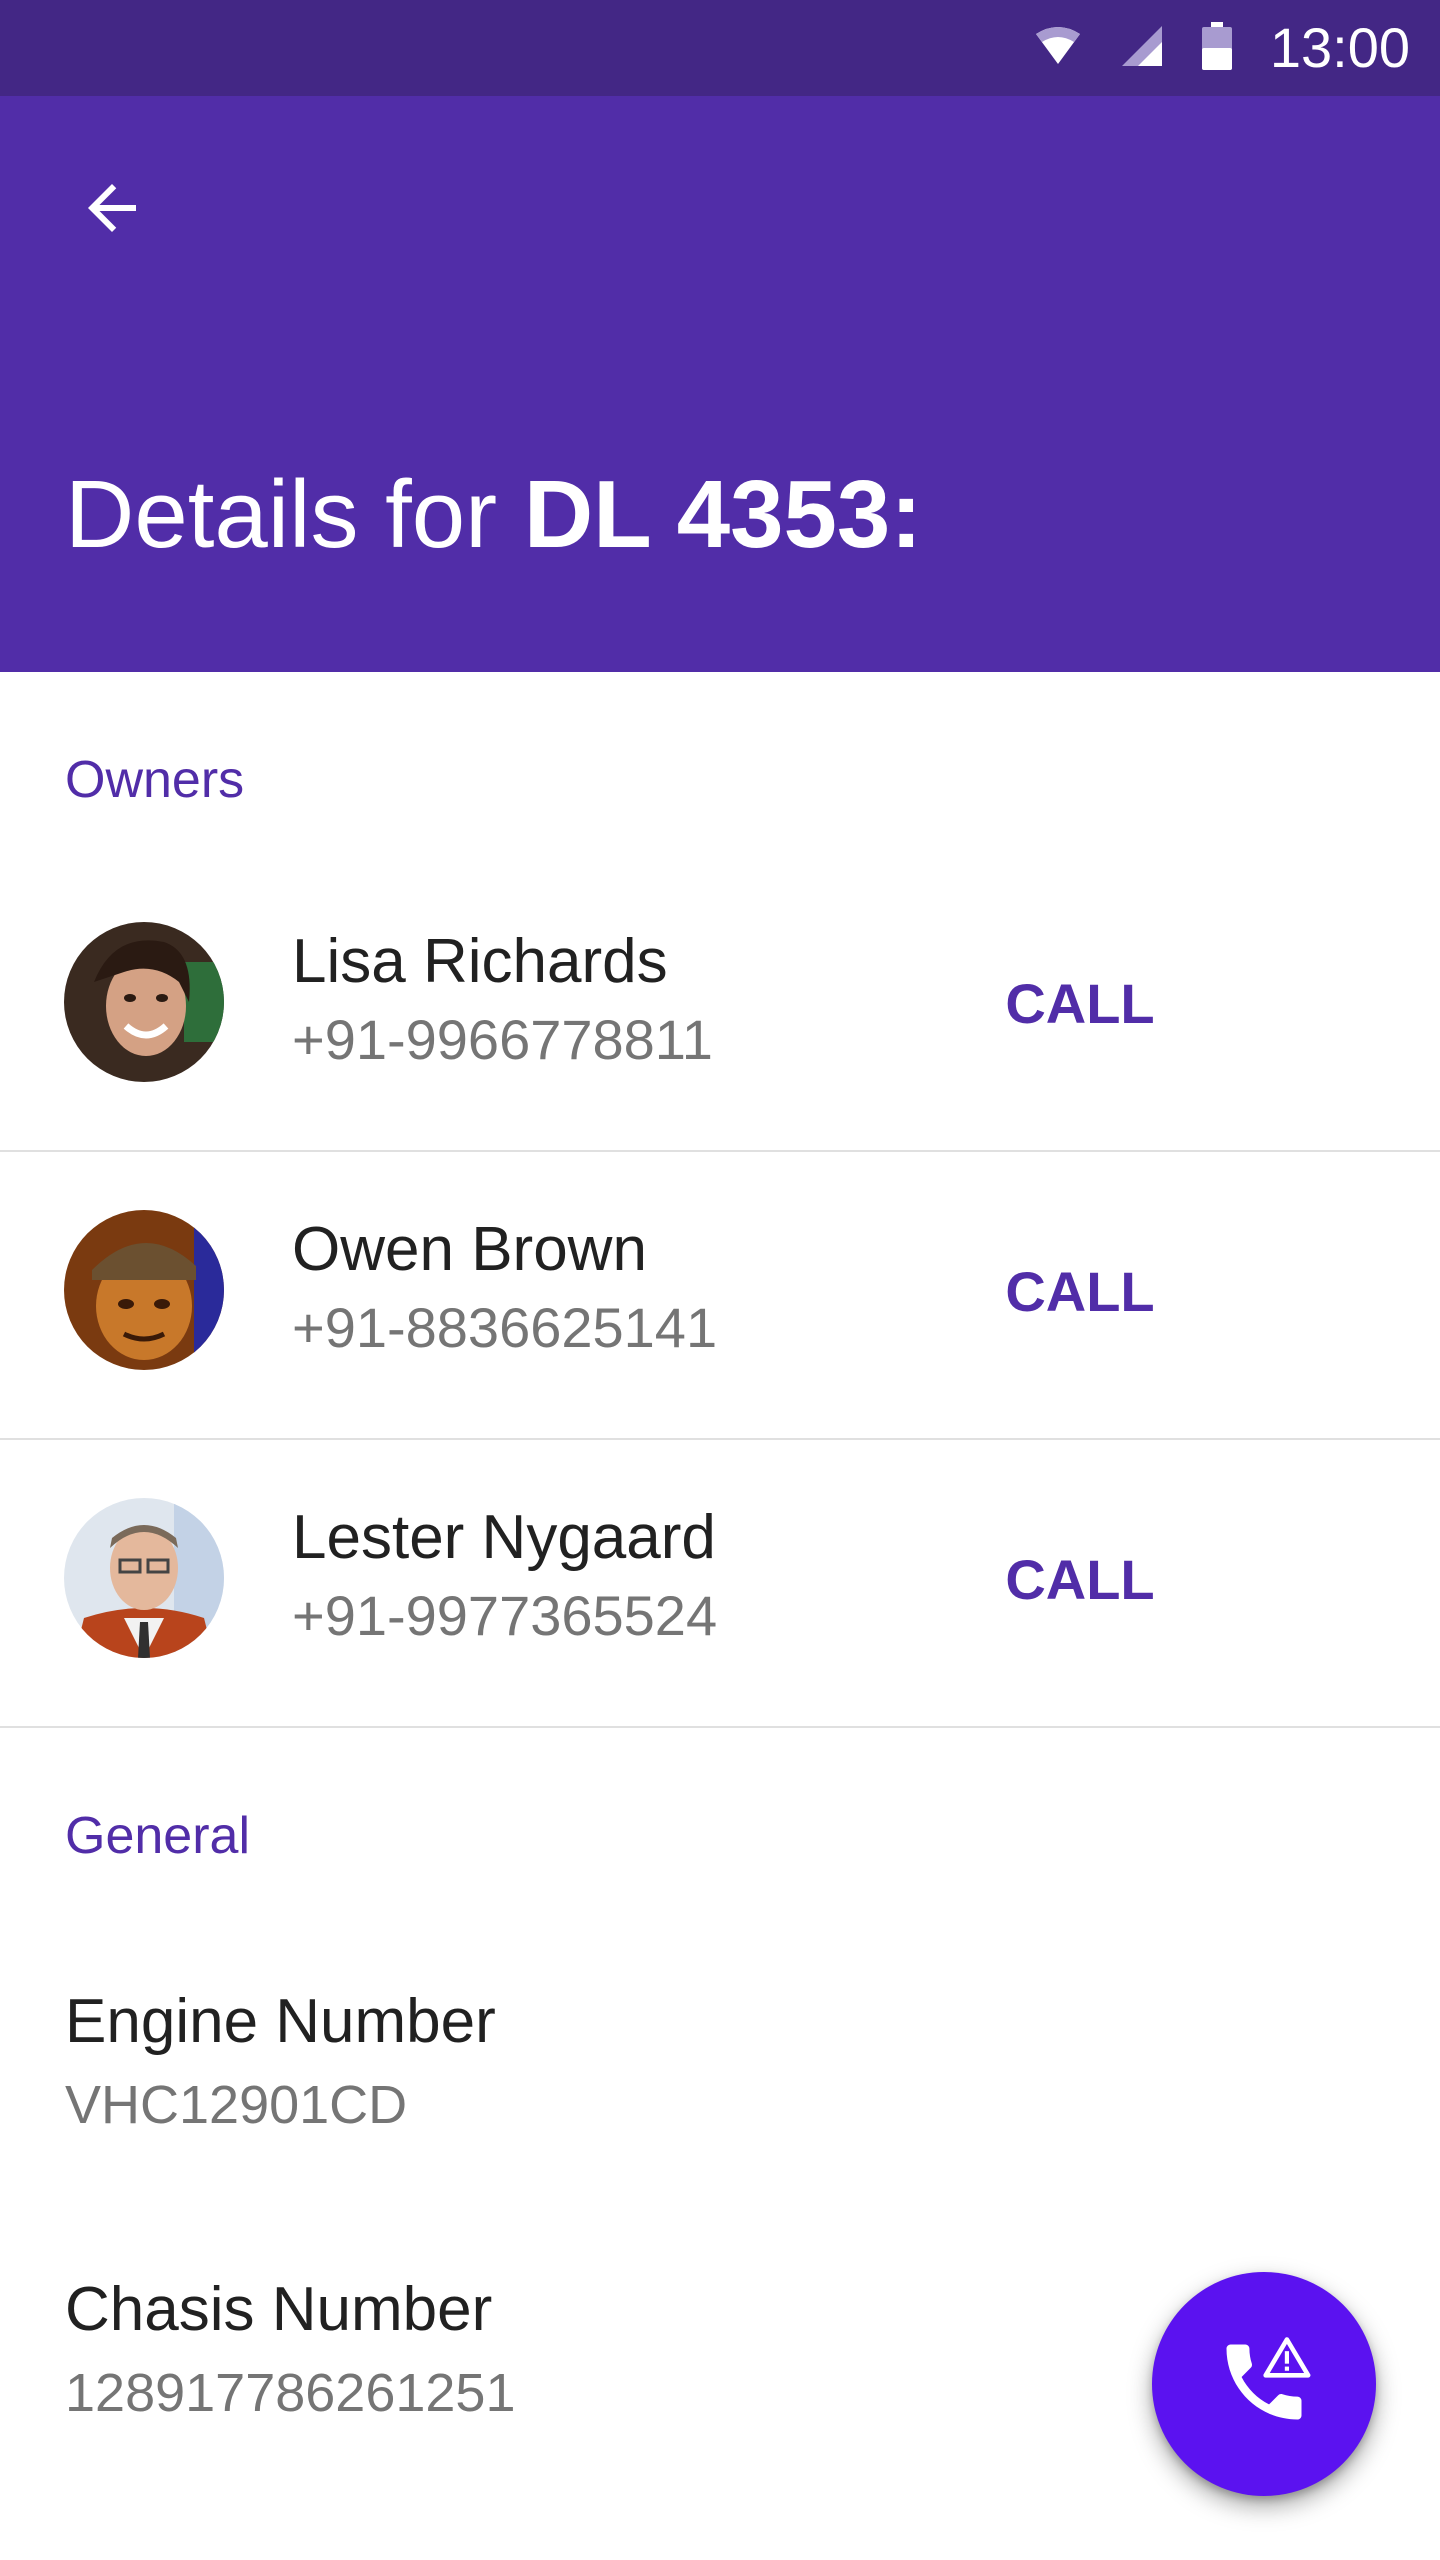 The image size is (1440, 2560). Describe the element at coordinates (480, 961) in the screenshot. I see `owner-name: Lisa Richards` at that location.